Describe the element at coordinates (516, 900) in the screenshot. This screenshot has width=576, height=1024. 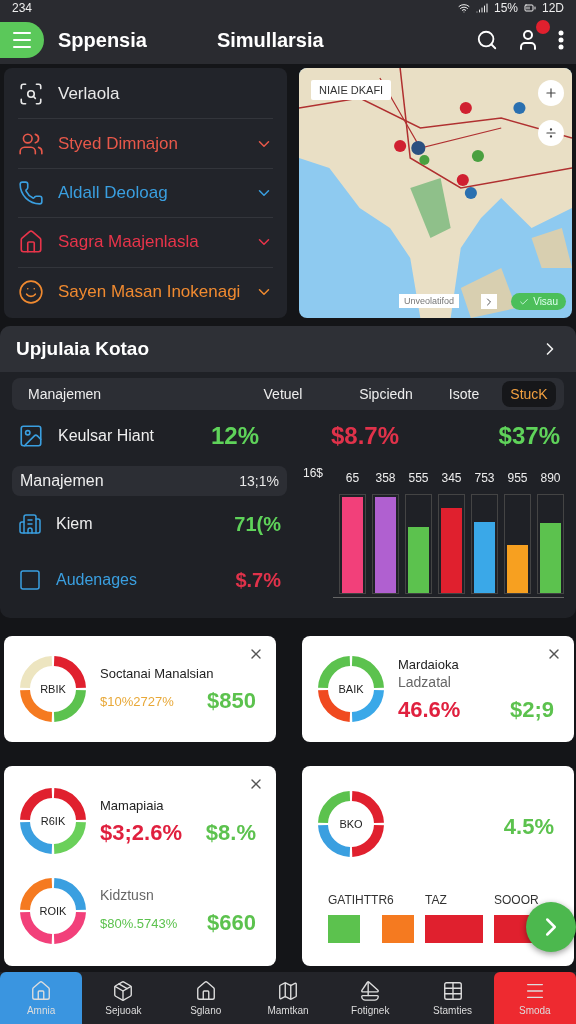
I see `legend-label: SOOOR` at that location.